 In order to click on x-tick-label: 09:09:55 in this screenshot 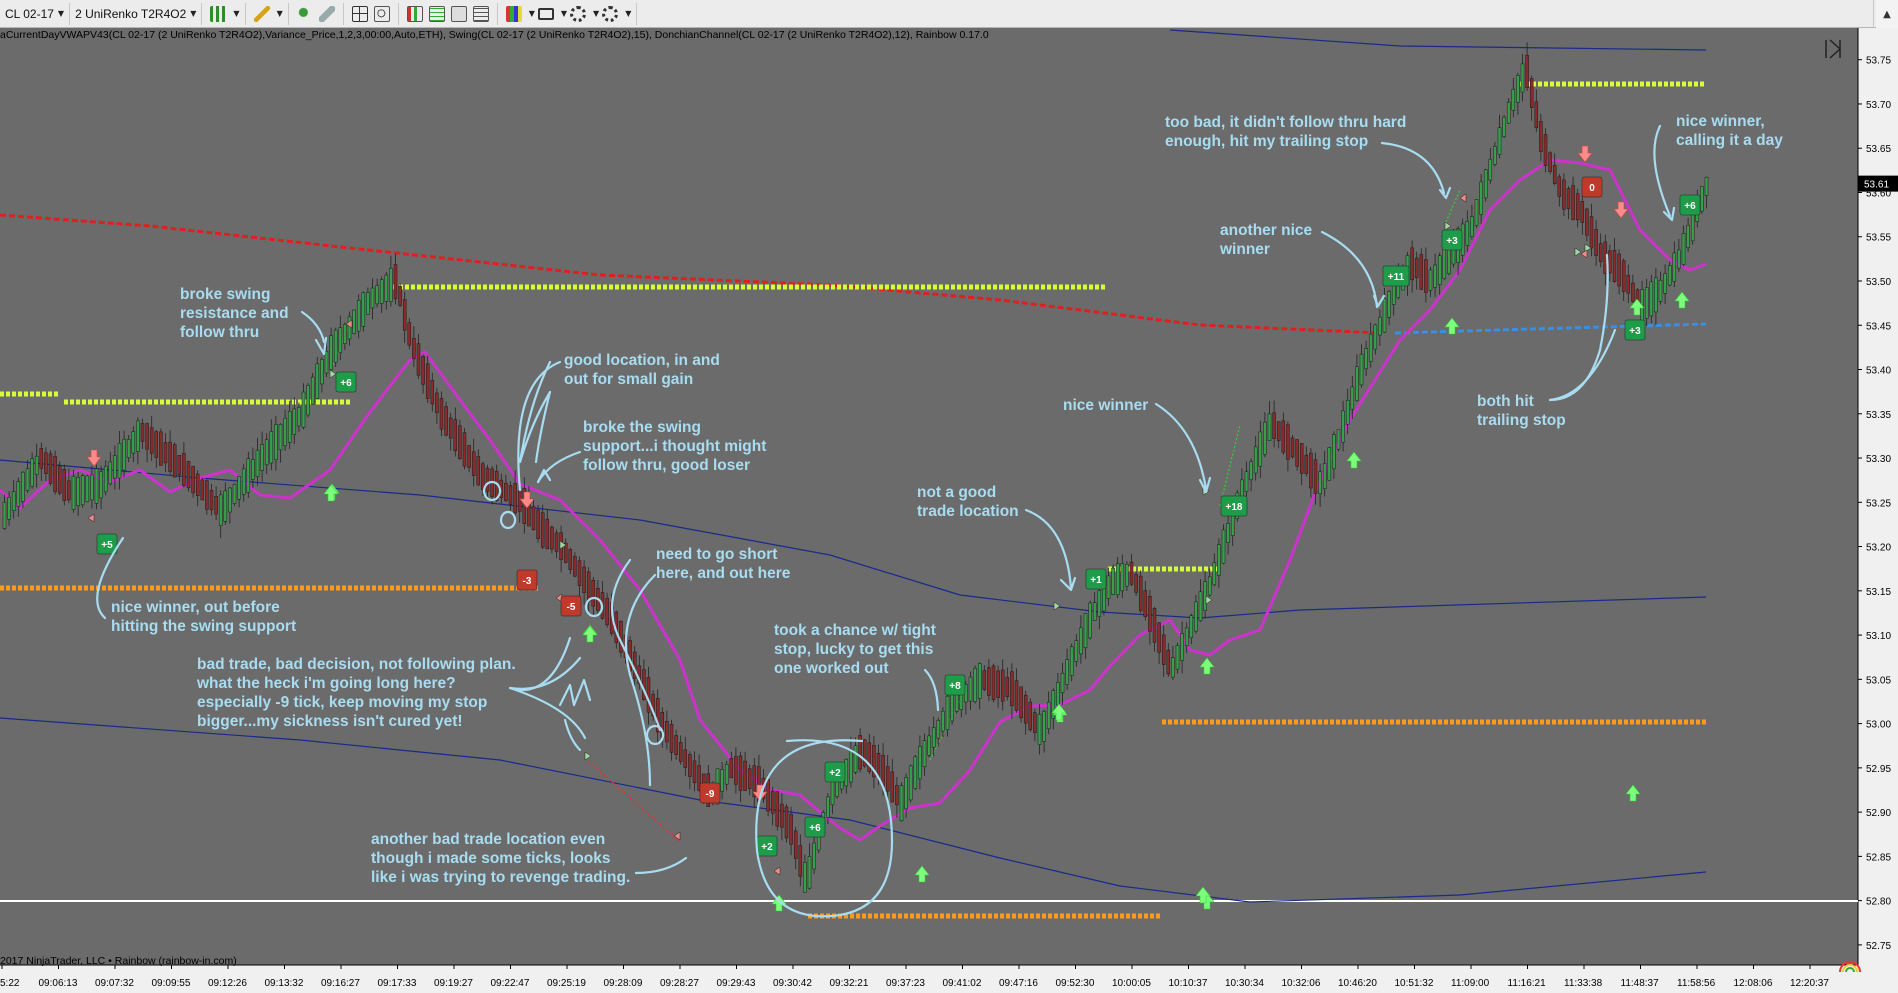, I will do `click(171, 983)`.